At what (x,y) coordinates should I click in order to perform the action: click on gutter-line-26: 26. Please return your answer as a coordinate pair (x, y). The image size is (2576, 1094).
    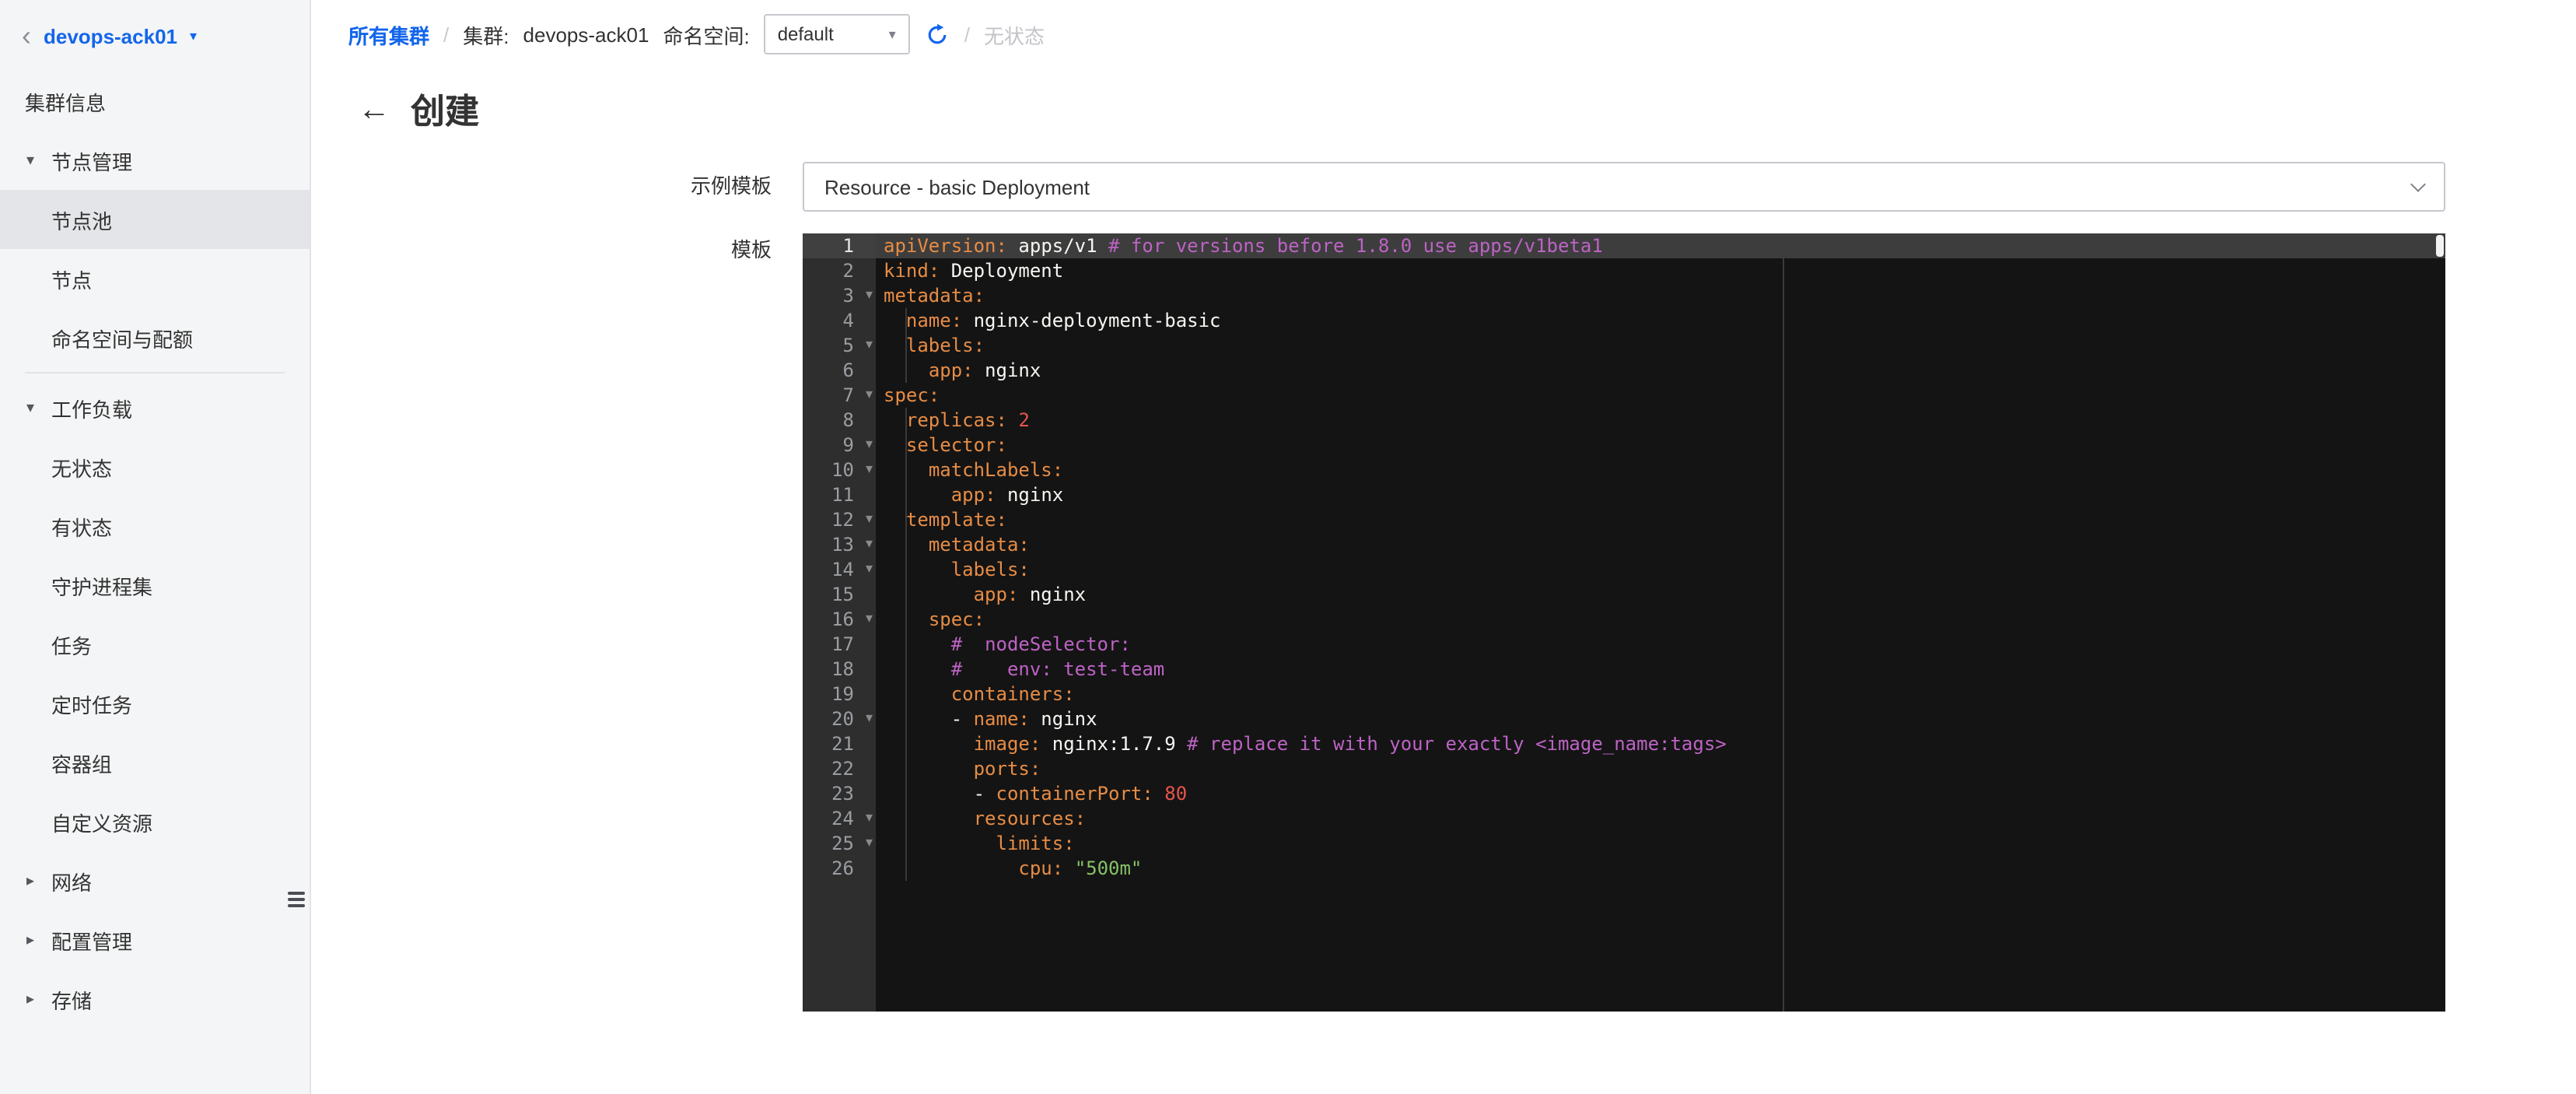
    Looking at the image, I should click on (839, 868).